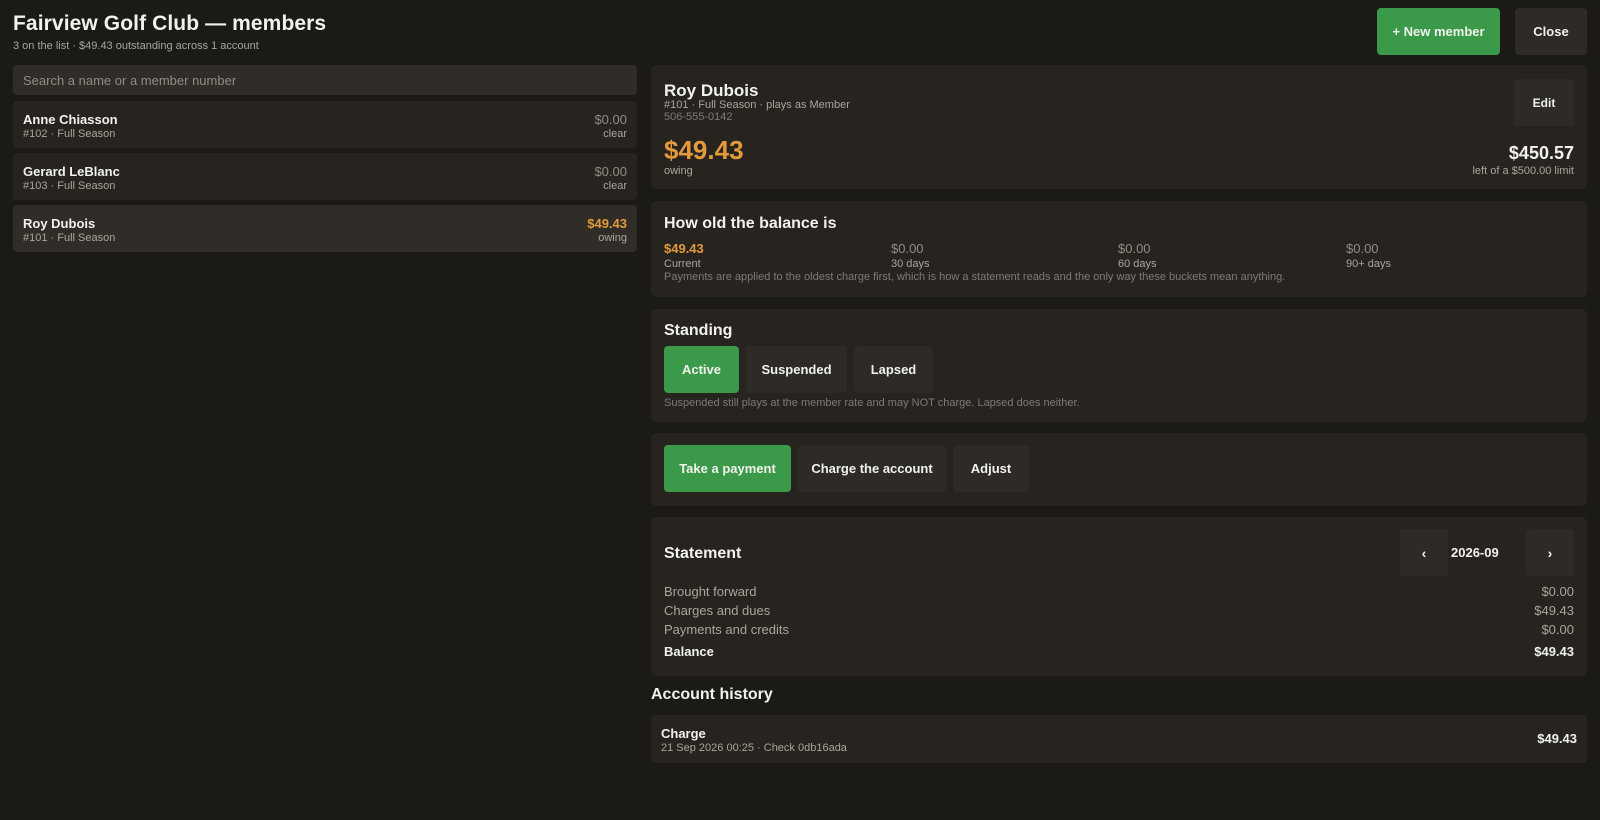  I want to click on statement-row: Payments and credits $0.00, so click(1119, 631).